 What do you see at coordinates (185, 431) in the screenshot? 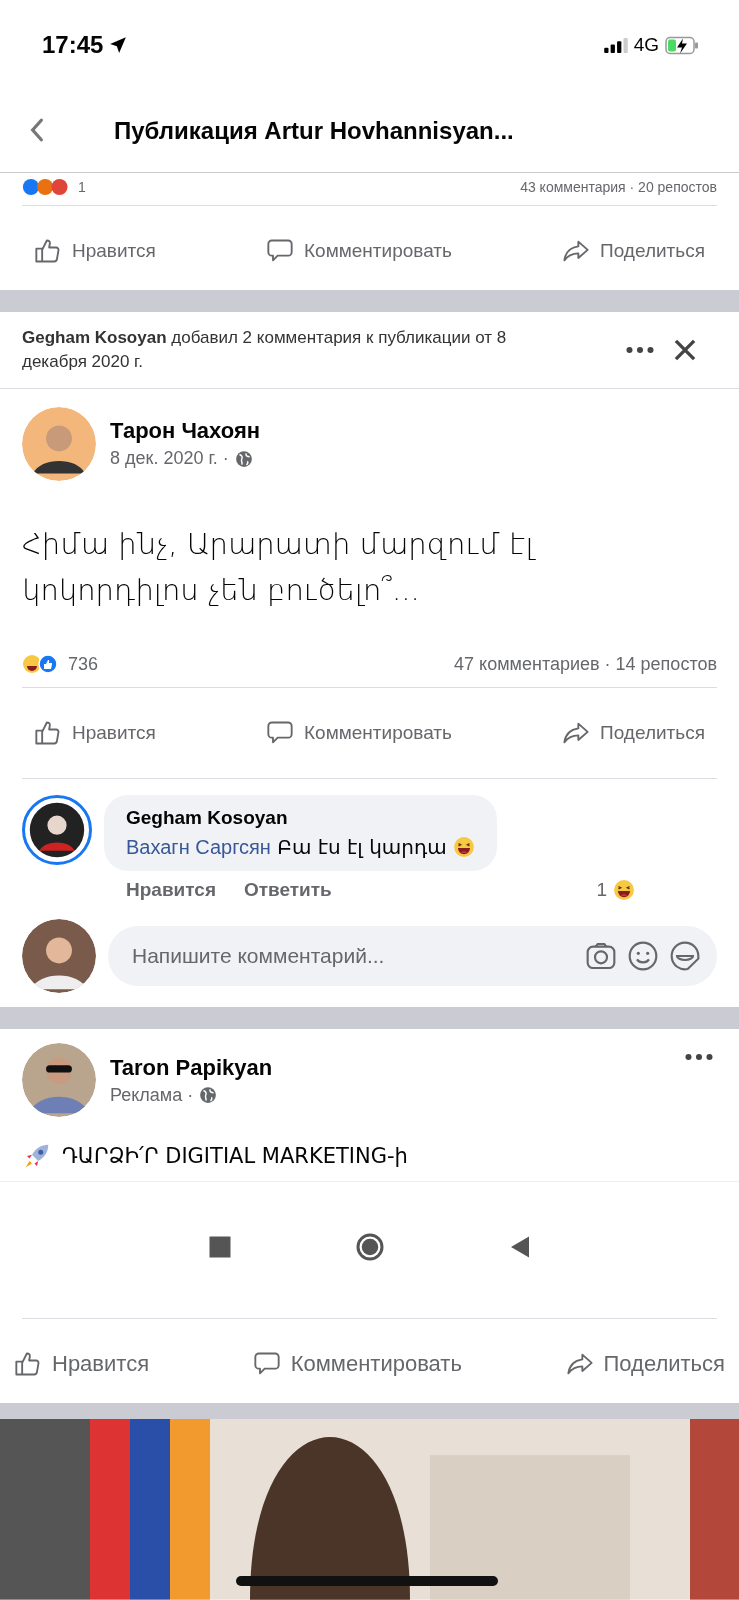
I see `author-name: Тарон Чахоян` at bounding box center [185, 431].